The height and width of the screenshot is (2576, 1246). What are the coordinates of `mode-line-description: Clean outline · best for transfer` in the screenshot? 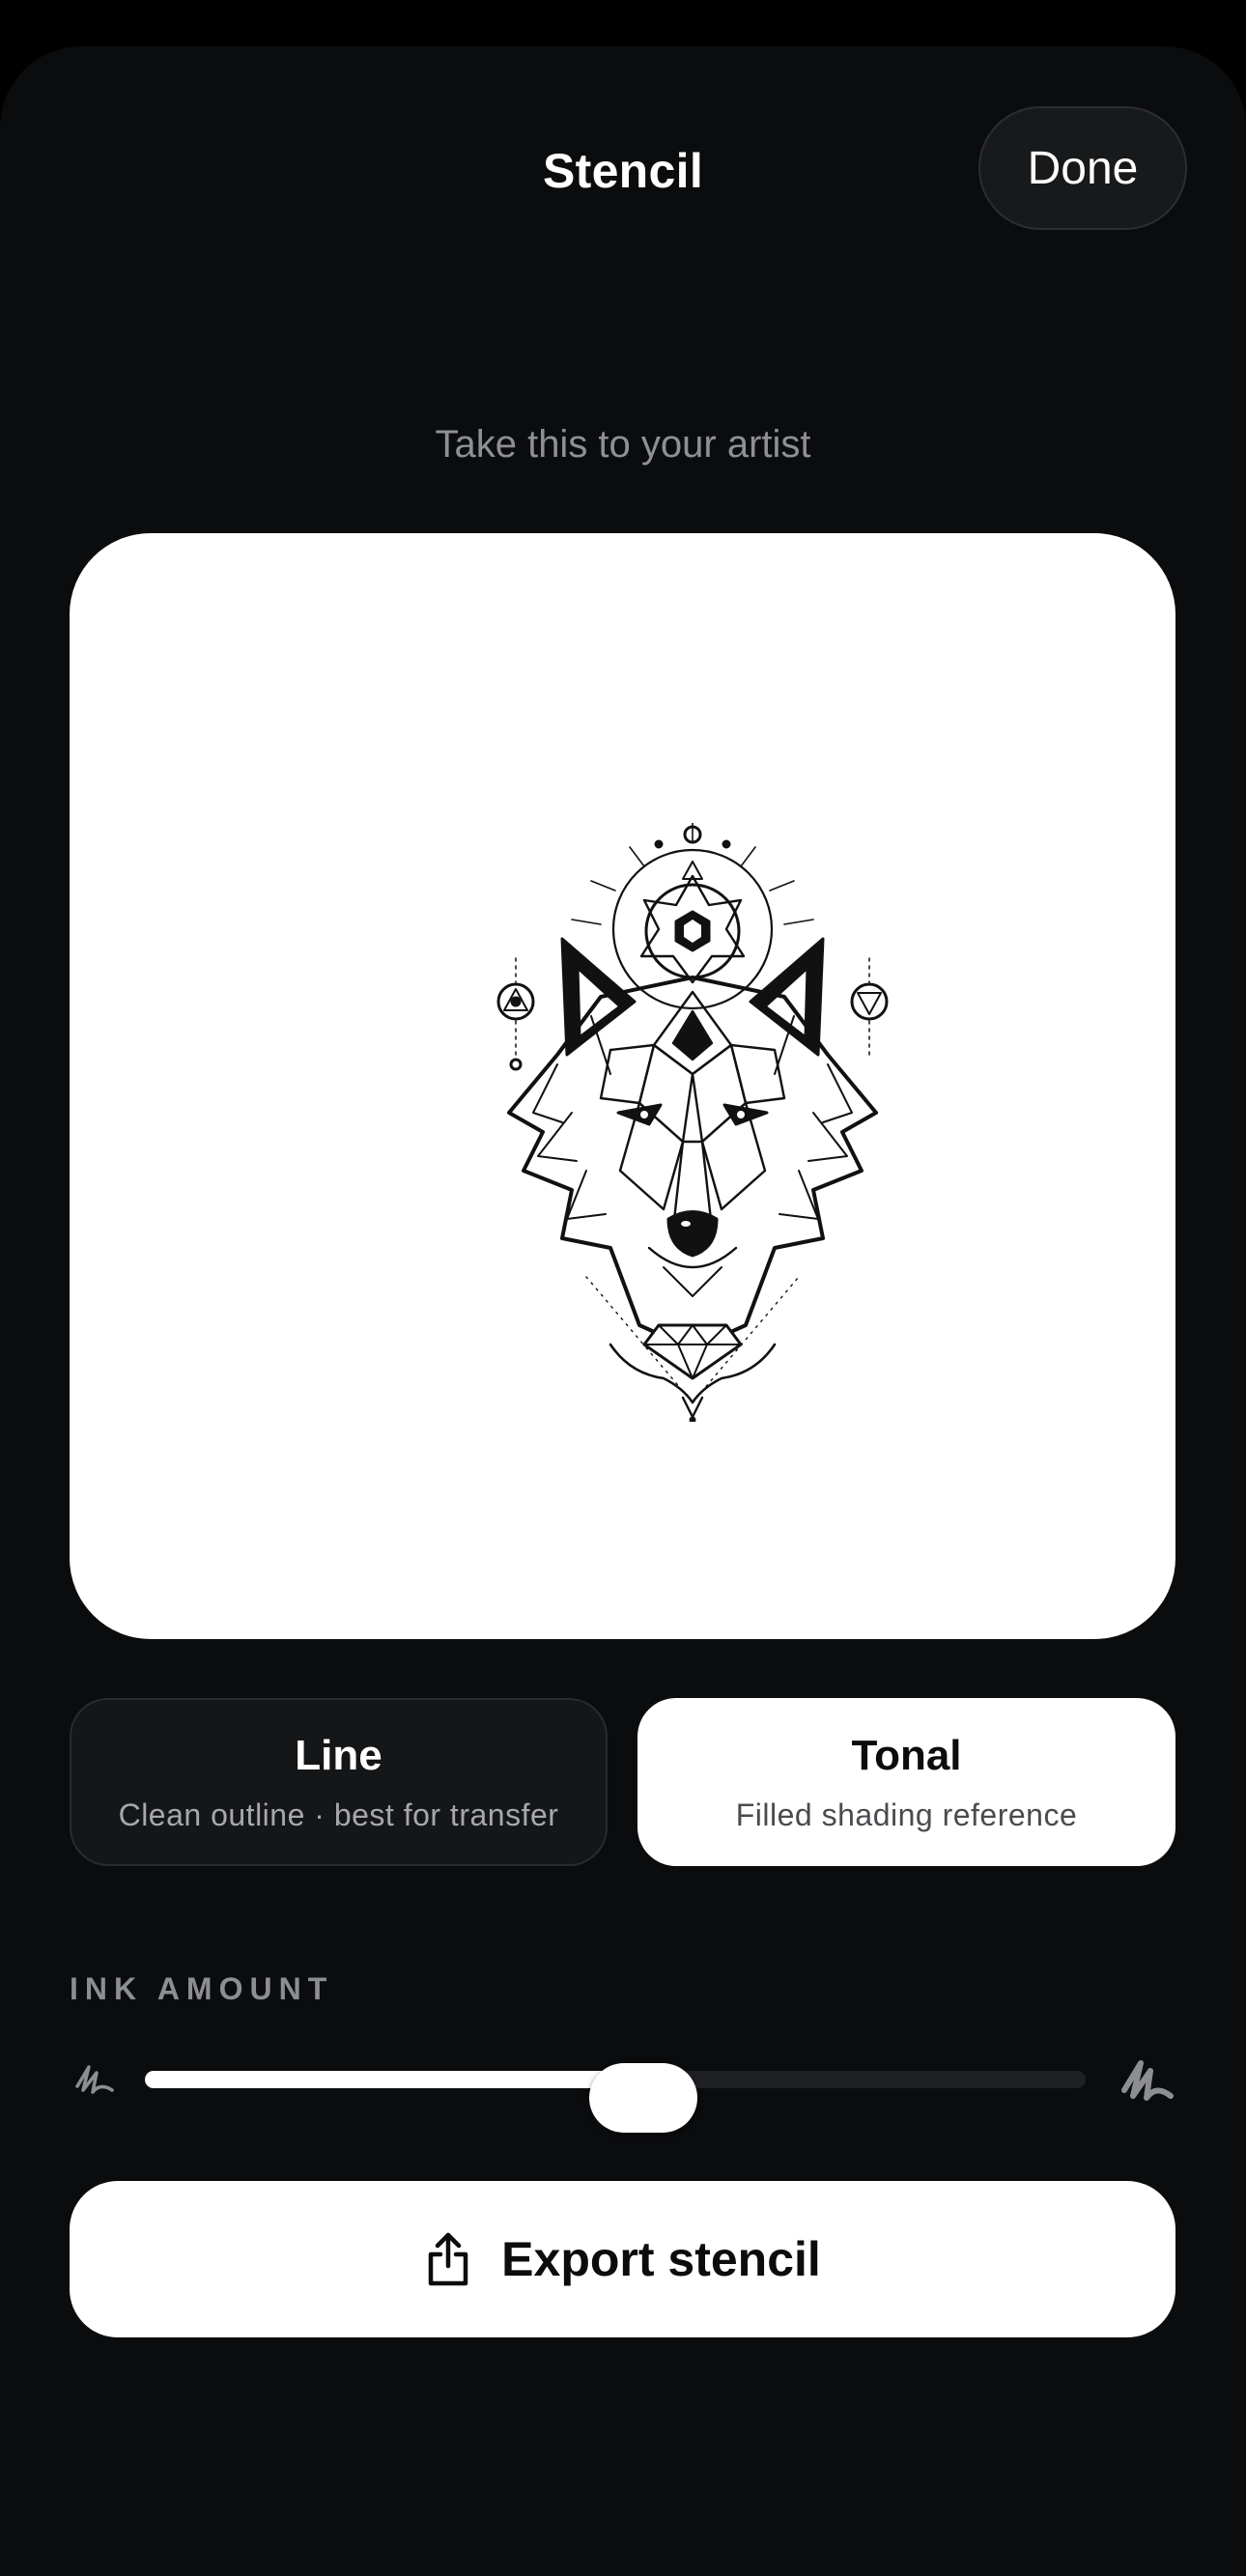 It's located at (338, 1814).